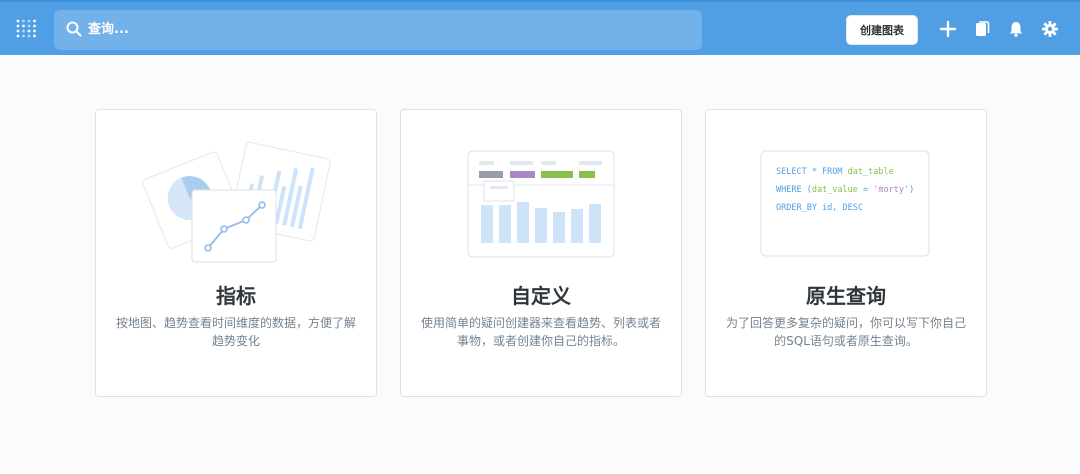 Image resolution: width=1080 pixels, height=474 pixels. I want to click on sql-paren: ), so click(911, 190).